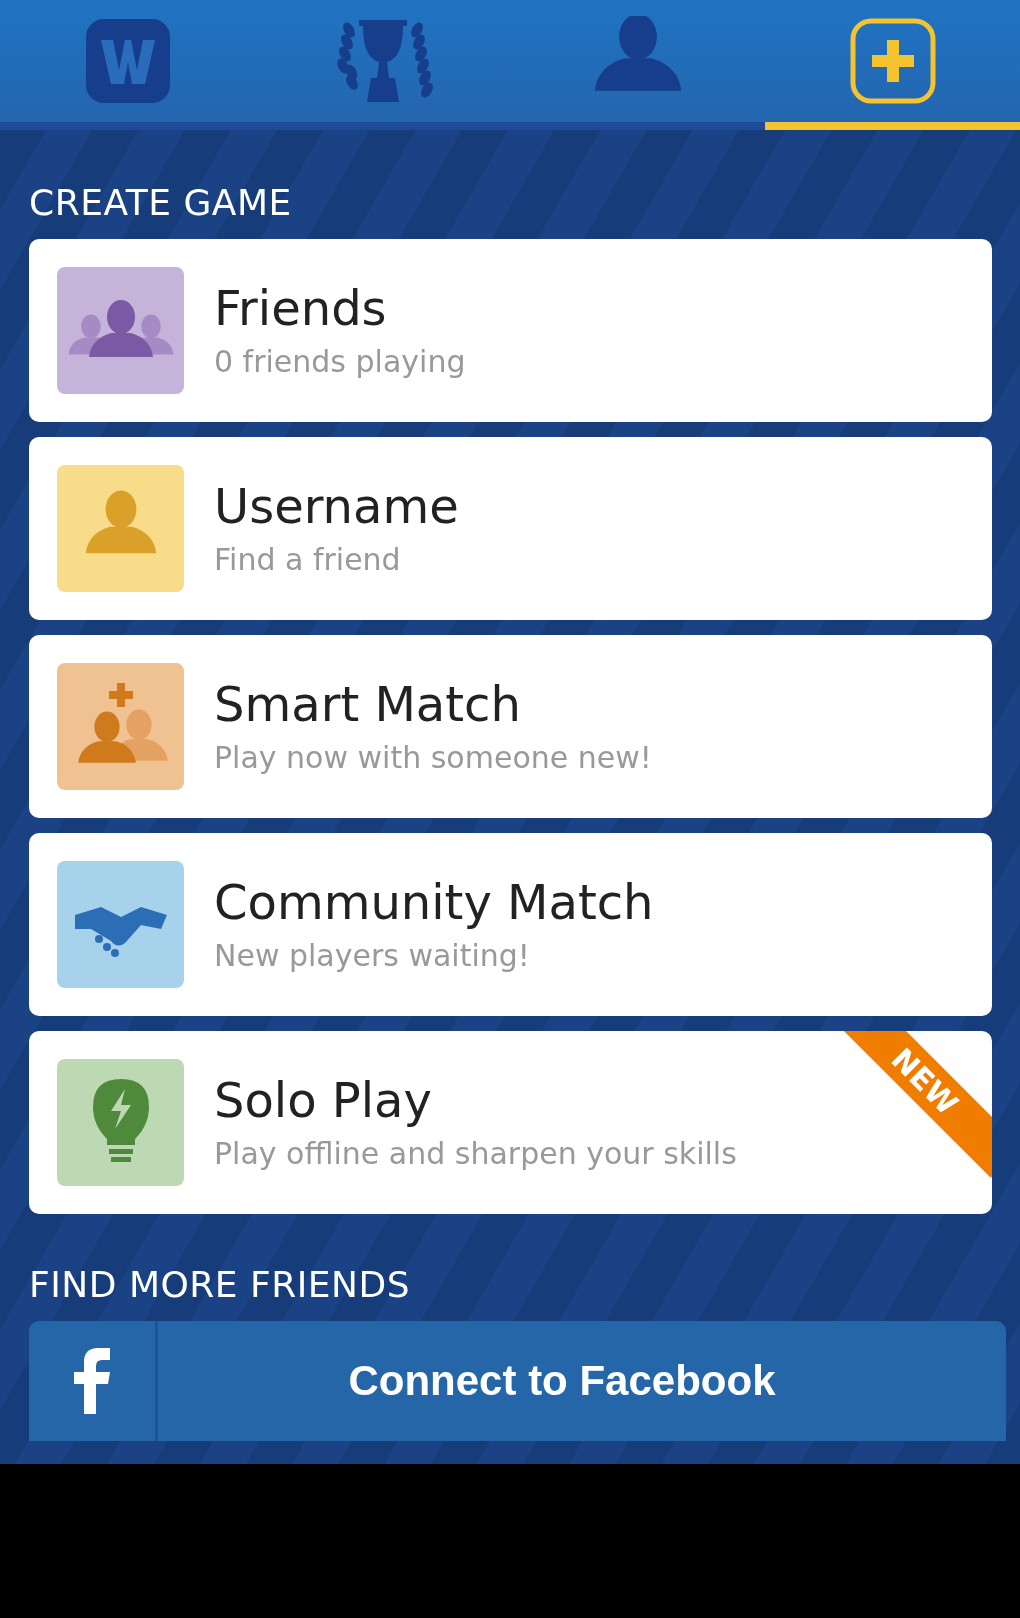 This screenshot has height=1618, width=1020. I want to click on option-title: Solo Play, so click(323, 1100).